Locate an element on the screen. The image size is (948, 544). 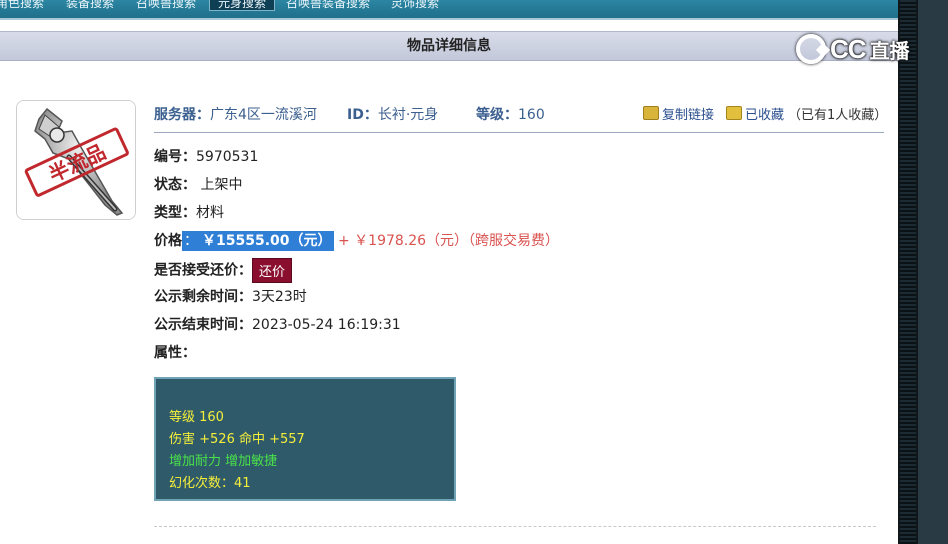
attribute-label: 属性： is located at coordinates (175, 353).